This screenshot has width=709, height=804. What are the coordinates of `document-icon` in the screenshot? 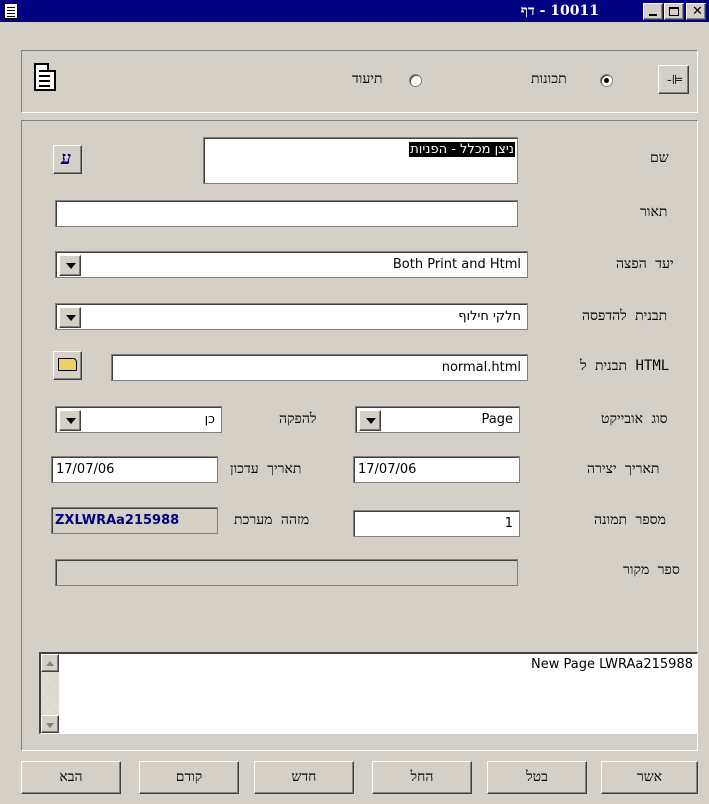 It's located at (11, 11).